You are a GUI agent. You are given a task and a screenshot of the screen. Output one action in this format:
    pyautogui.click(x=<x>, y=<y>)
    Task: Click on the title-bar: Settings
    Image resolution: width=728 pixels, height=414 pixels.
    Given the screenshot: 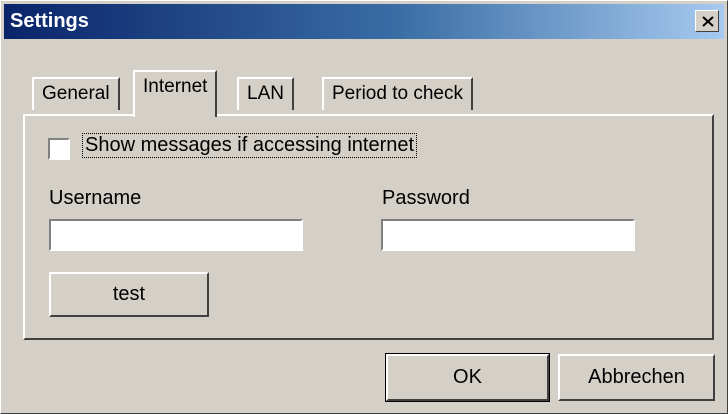 What is the action you would take?
    pyautogui.click(x=364, y=21)
    